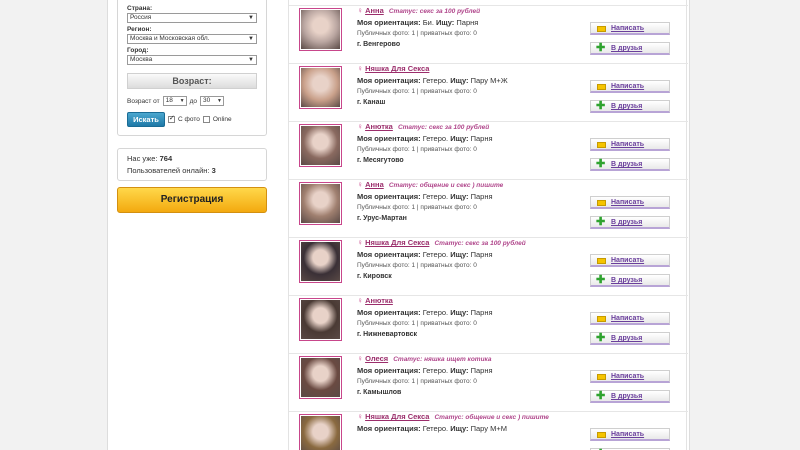 The height and width of the screenshot is (450, 800). What do you see at coordinates (481, 370) in the screenshot?
I see `seeking-value: Парня` at bounding box center [481, 370].